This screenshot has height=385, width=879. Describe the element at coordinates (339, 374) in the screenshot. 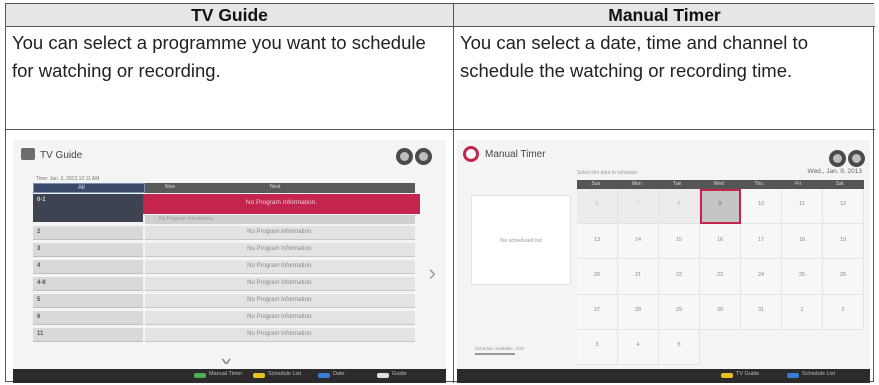

I see `date-link: Date` at that location.